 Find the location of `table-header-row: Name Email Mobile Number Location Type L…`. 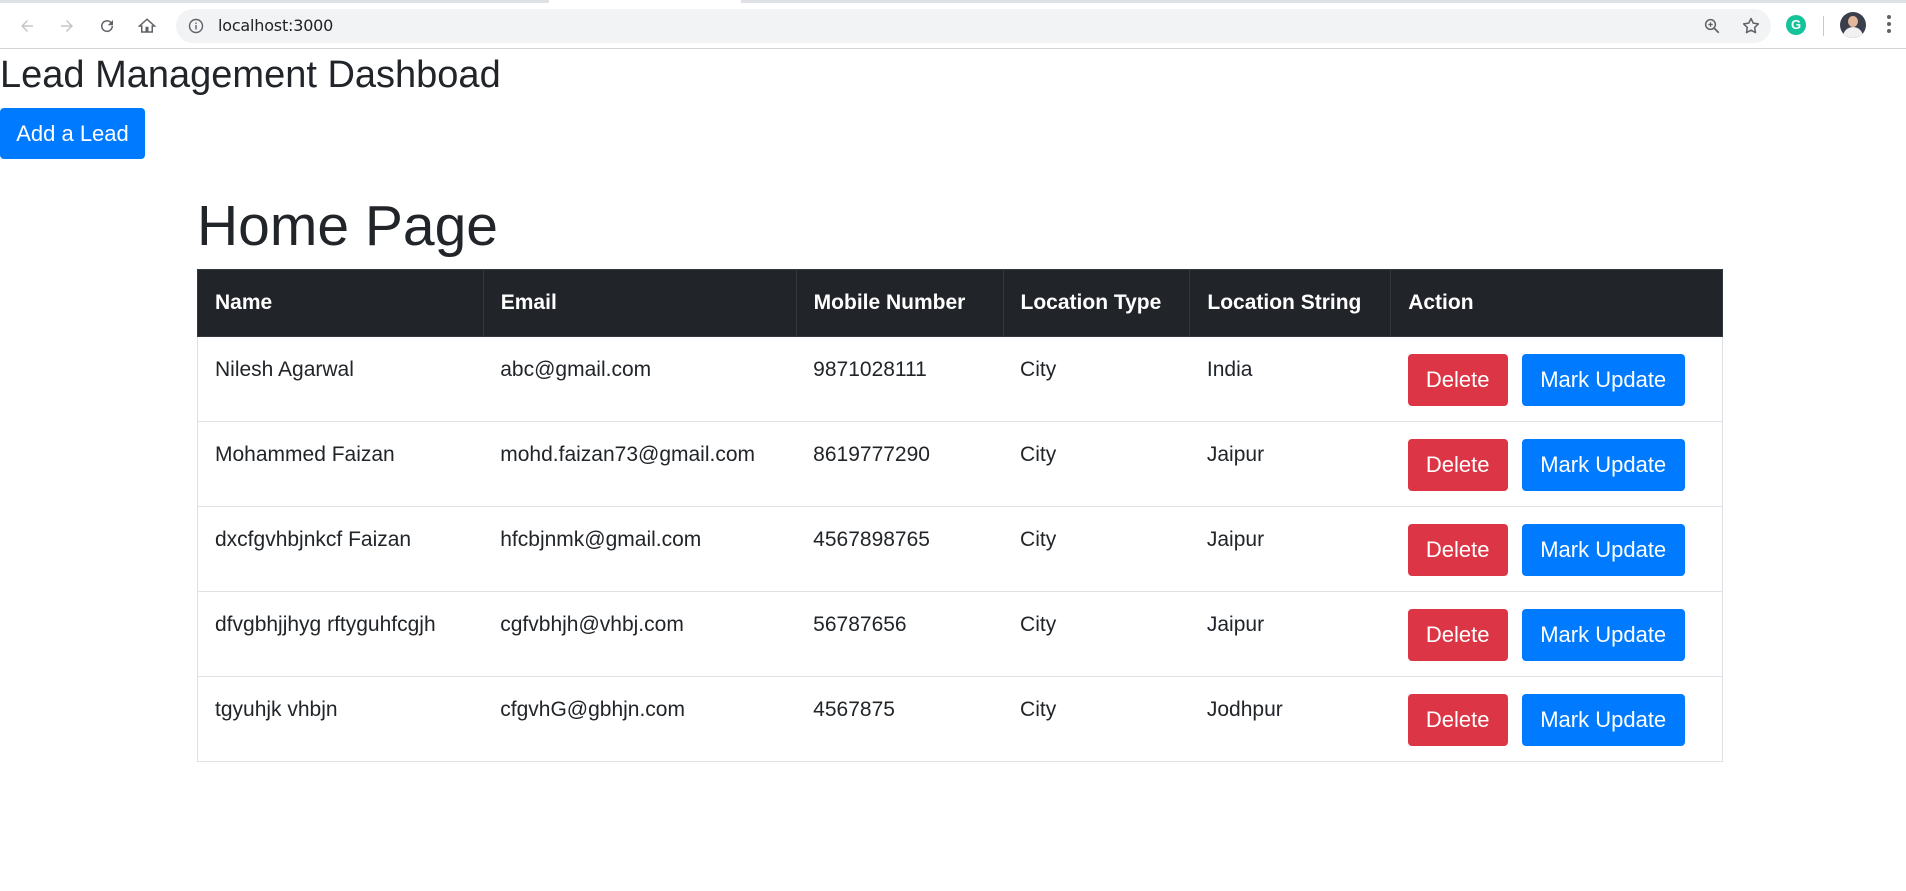

table-header-row: Name Email Mobile Number Location Type L… is located at coordinates (960, 303).